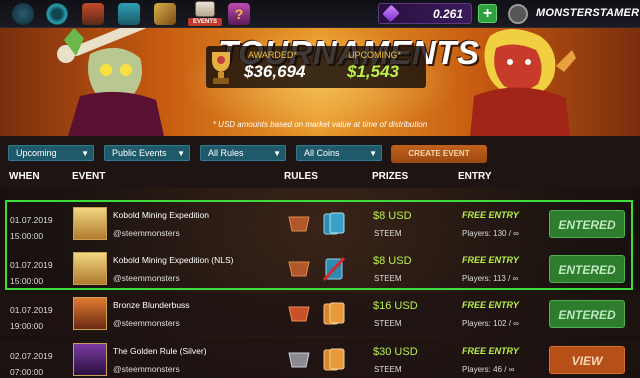 This screenshot has width=640, height=378. I want to click on dec-gem-icon, so click(391, 13).